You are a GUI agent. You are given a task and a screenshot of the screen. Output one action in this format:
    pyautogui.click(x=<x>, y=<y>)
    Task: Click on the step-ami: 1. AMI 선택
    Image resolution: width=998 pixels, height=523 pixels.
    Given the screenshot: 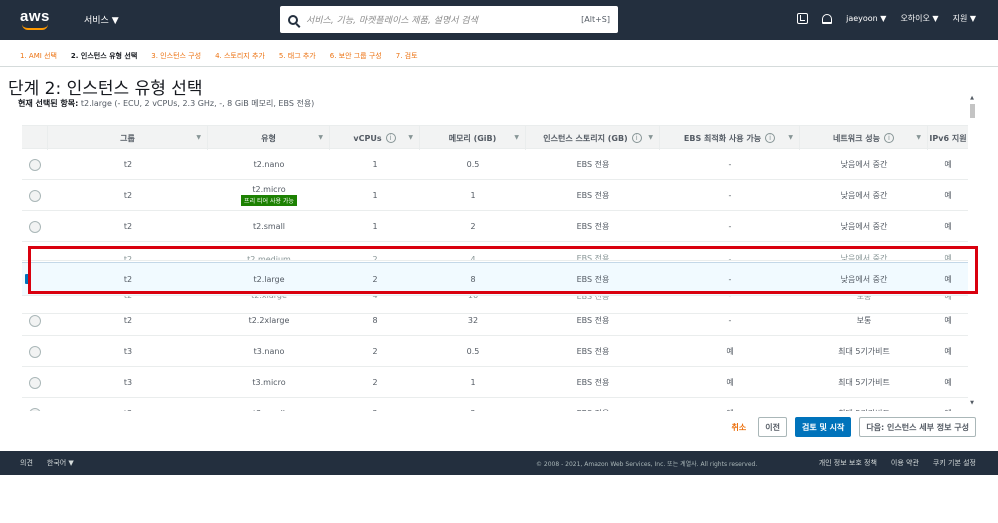 What is the action you would take?
    pyautogui.click(x=38, y=56)
    